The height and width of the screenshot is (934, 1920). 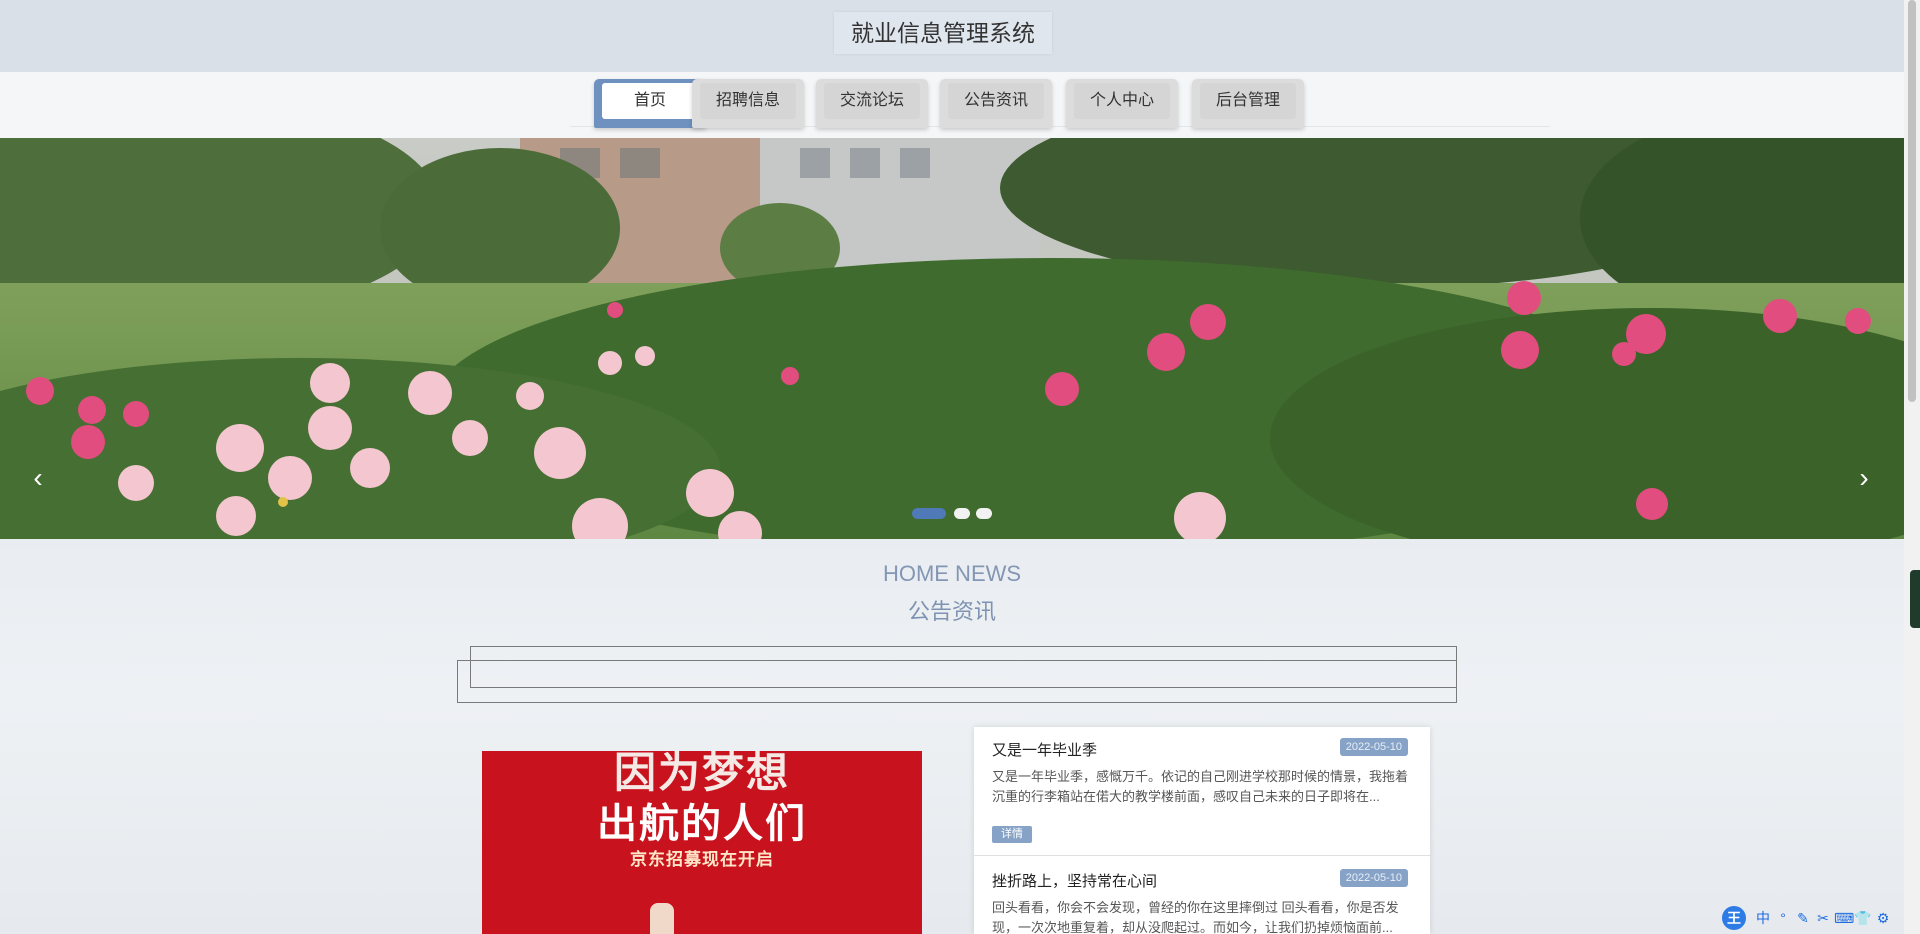 I want to click on news-title: 挫折路上，坚持常在心间, so click(x=1074, y=880).